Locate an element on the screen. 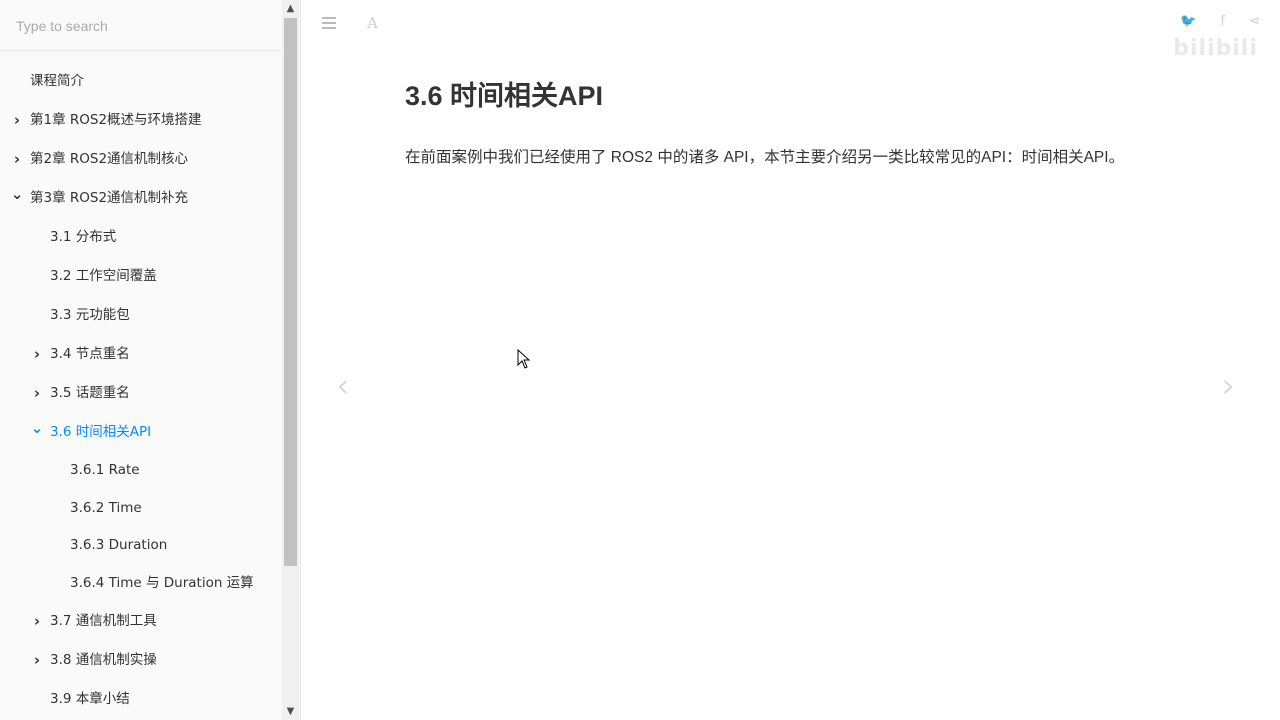 This screenshot has height=720, width=1280. toc-item-label: 第2章 ROS2通信机制核心 is located at coordinates (109, 159).